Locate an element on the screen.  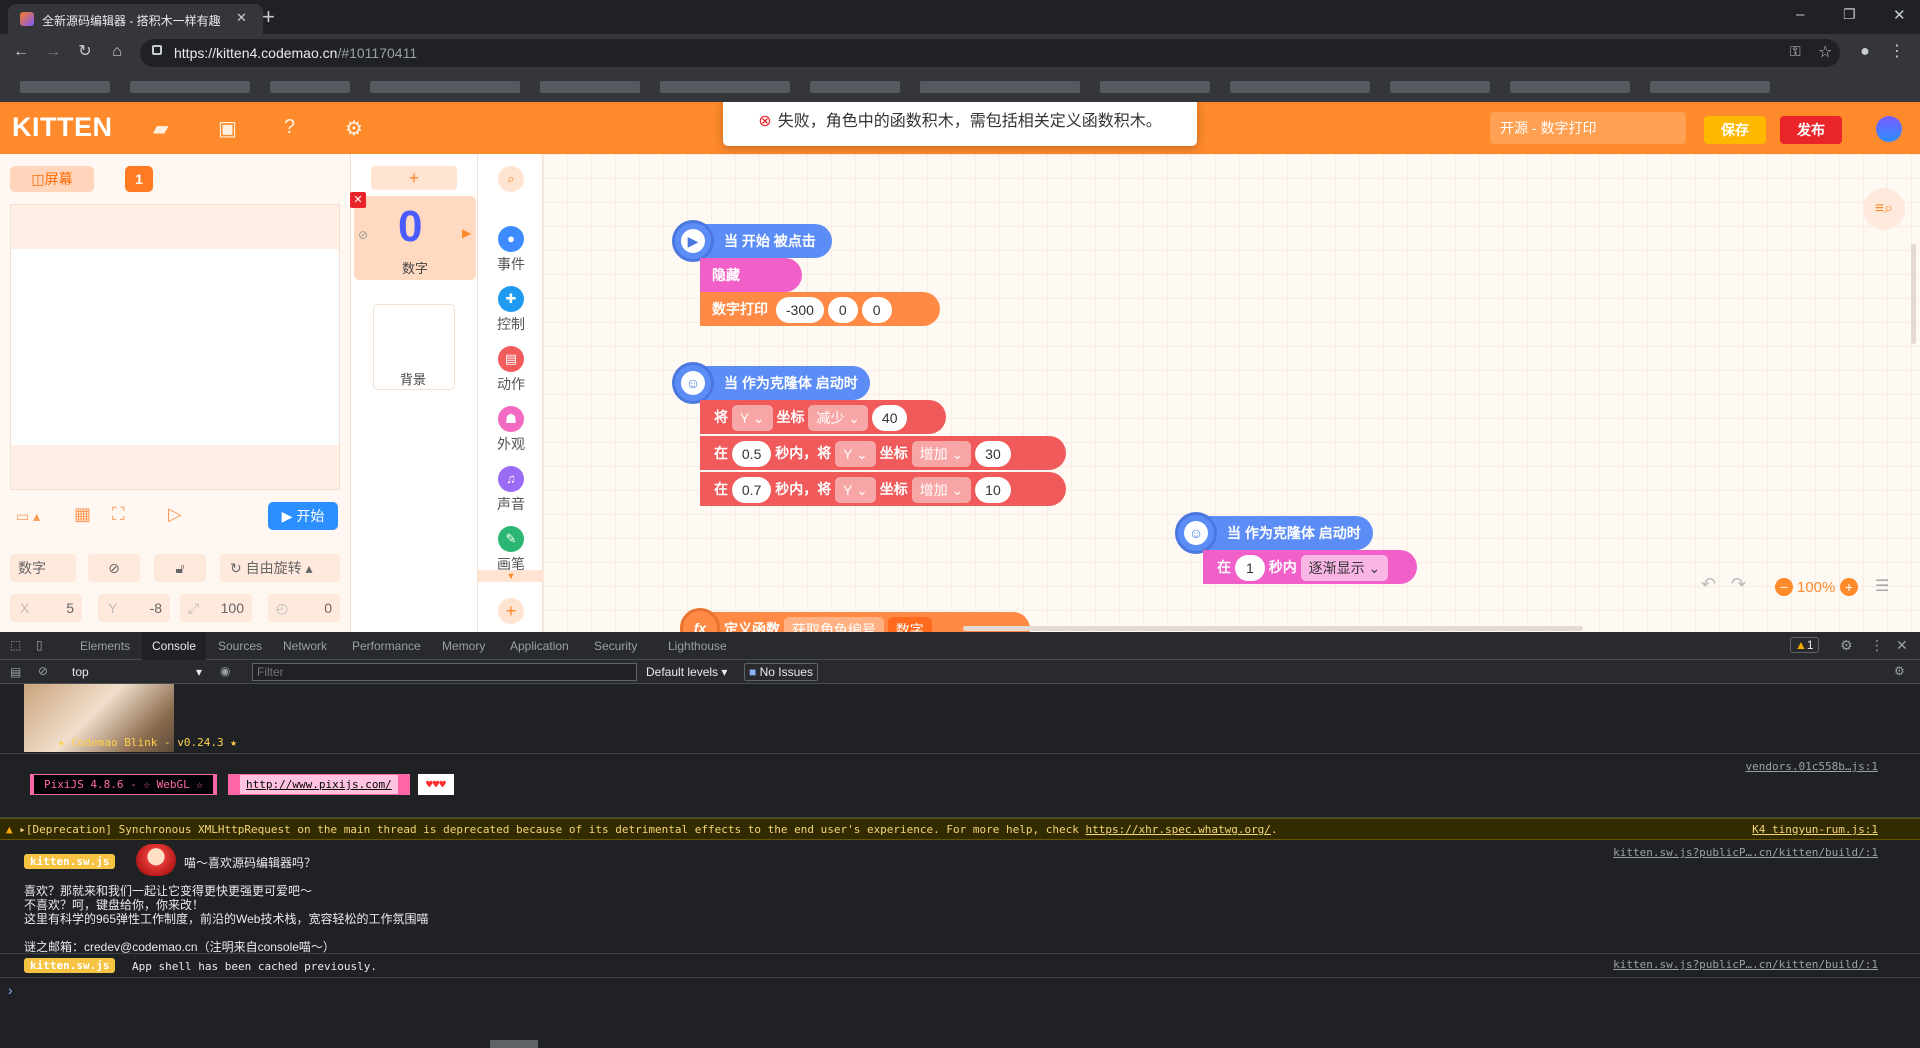
align-icon: ☰ is located at coordinates (1882, 586).